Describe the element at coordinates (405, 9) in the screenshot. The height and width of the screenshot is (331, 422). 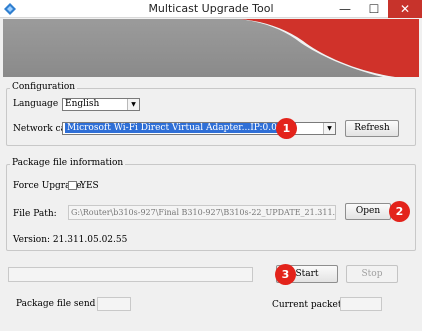
I see `close-button: ✕` at that location.